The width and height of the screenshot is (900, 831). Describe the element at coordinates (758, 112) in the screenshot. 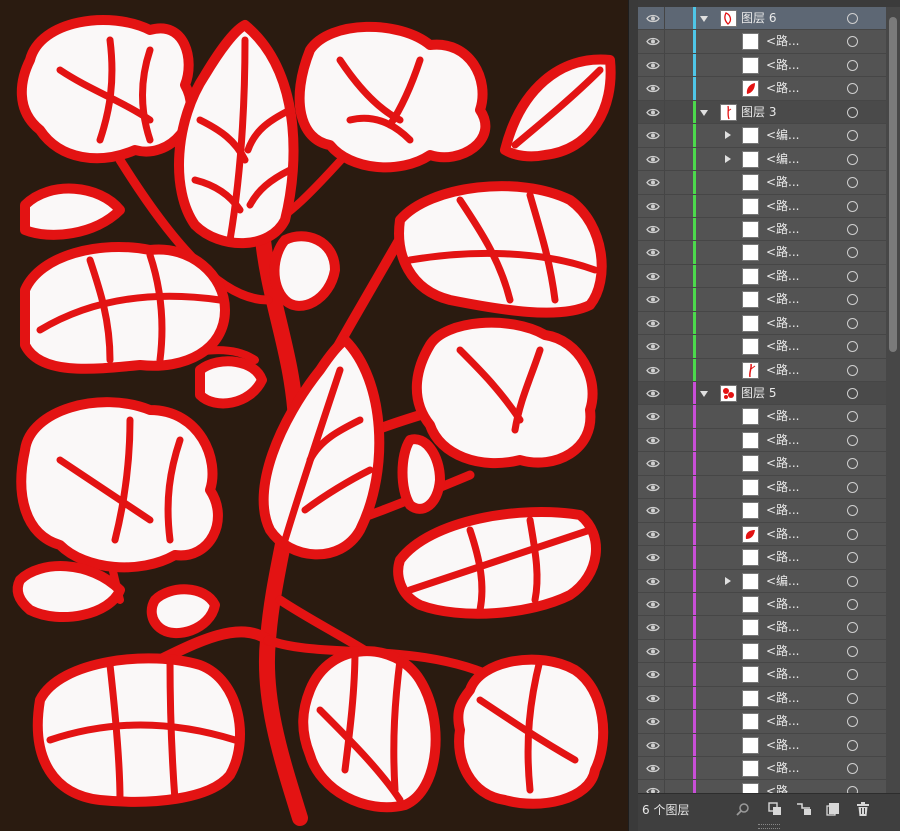

I see `layer-name: 图层 3` at that location.